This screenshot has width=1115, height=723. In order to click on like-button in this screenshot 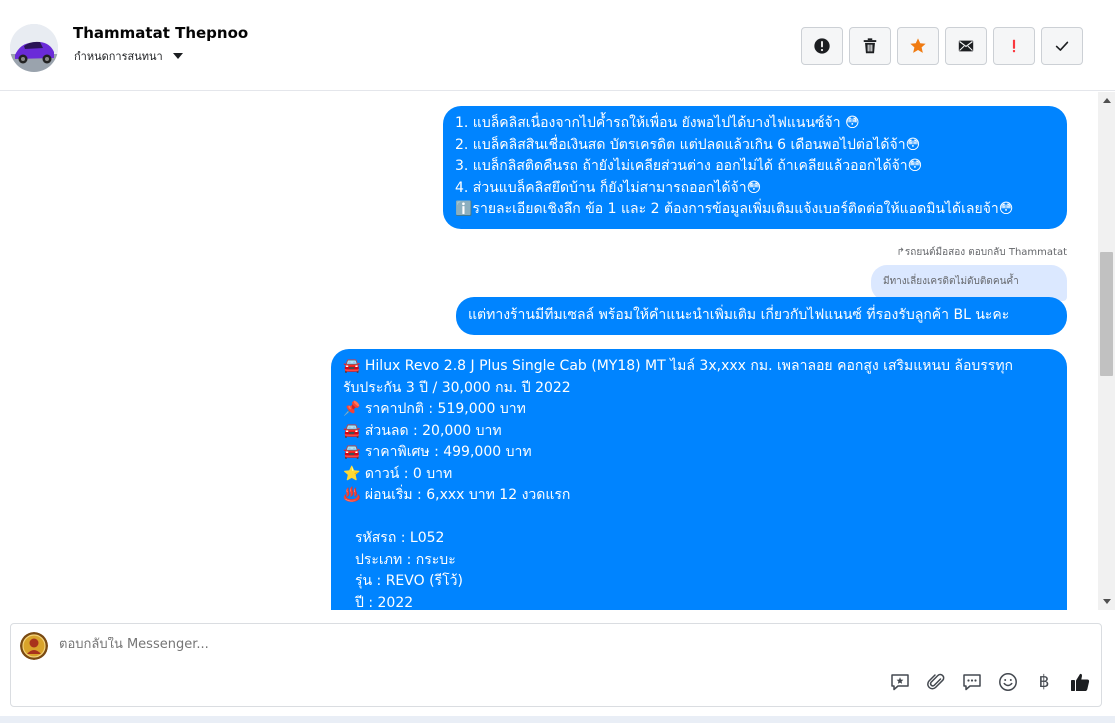, I will do `click(1080, 682)`.